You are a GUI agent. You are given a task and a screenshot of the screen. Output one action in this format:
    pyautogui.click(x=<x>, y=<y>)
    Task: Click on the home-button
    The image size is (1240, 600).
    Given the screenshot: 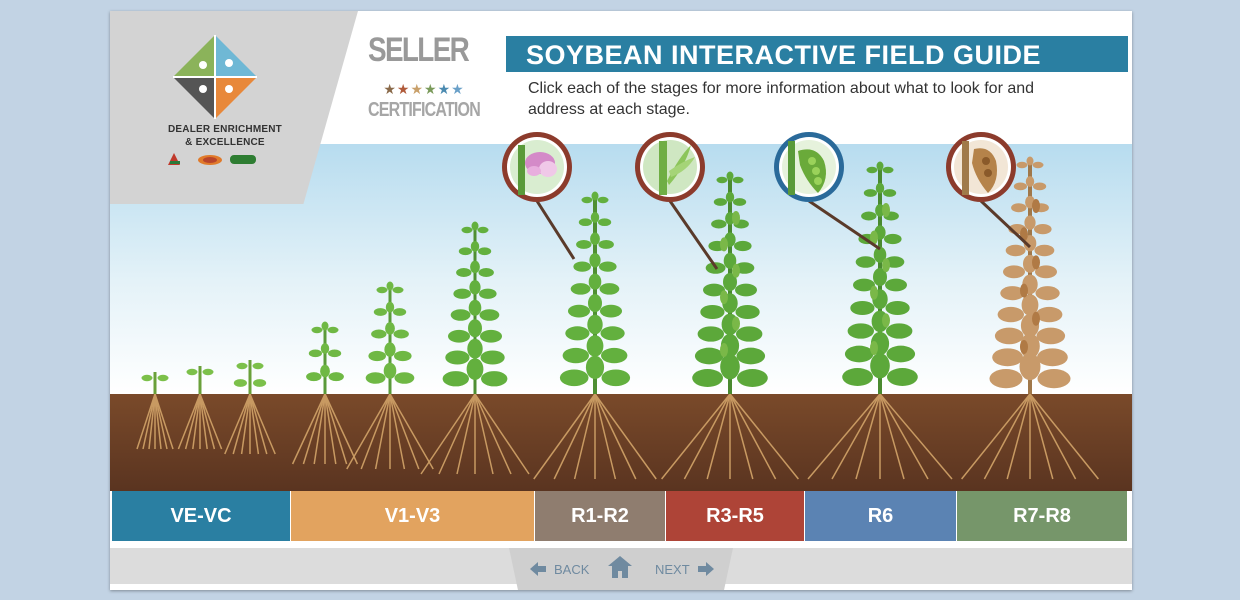 What is the action you would take?
    pyautogui.click(x=620, y=567)
    